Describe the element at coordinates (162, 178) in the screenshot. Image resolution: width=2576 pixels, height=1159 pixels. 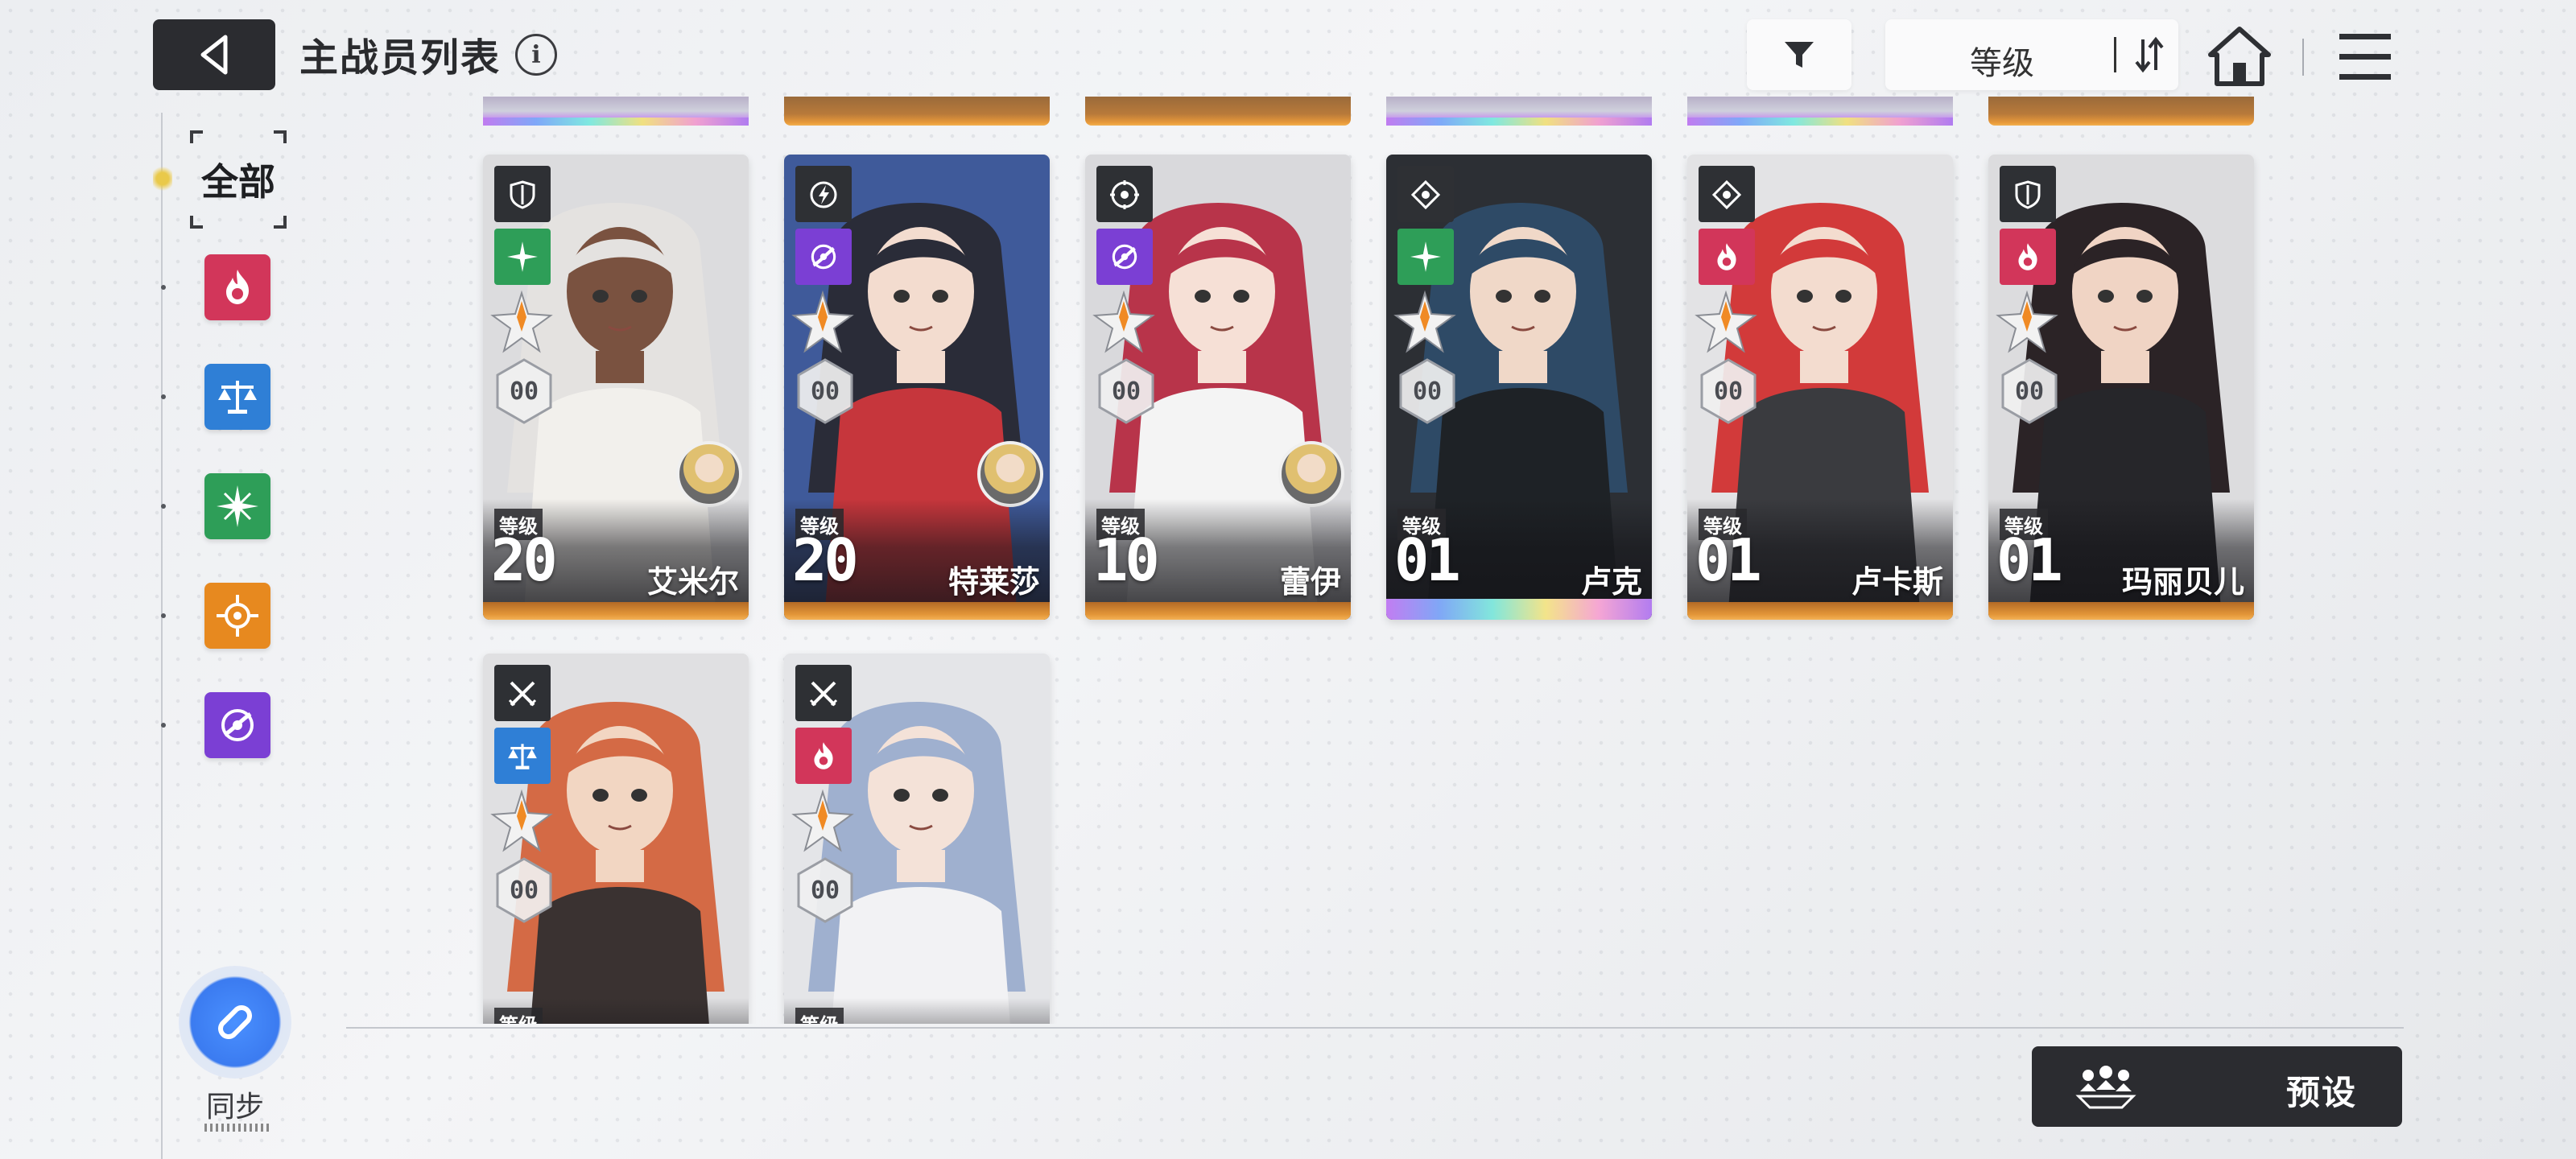
I see `sidebar-active-marker` at that location.